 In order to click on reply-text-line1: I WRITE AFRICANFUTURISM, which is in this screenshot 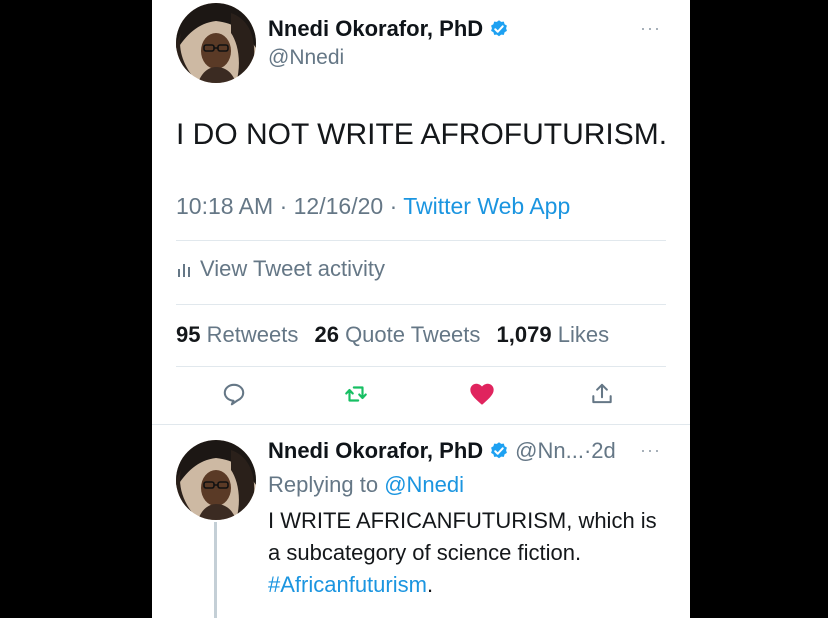, I will do `click(462, 520)`.